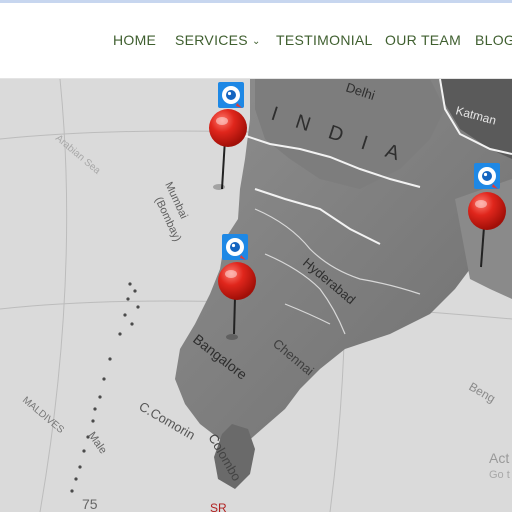 The height and width of the screenshot is (512, 512). Describe the element at coordinates (499, 475) in the screenshot. I see `watermark-line2: Go t` at that location.